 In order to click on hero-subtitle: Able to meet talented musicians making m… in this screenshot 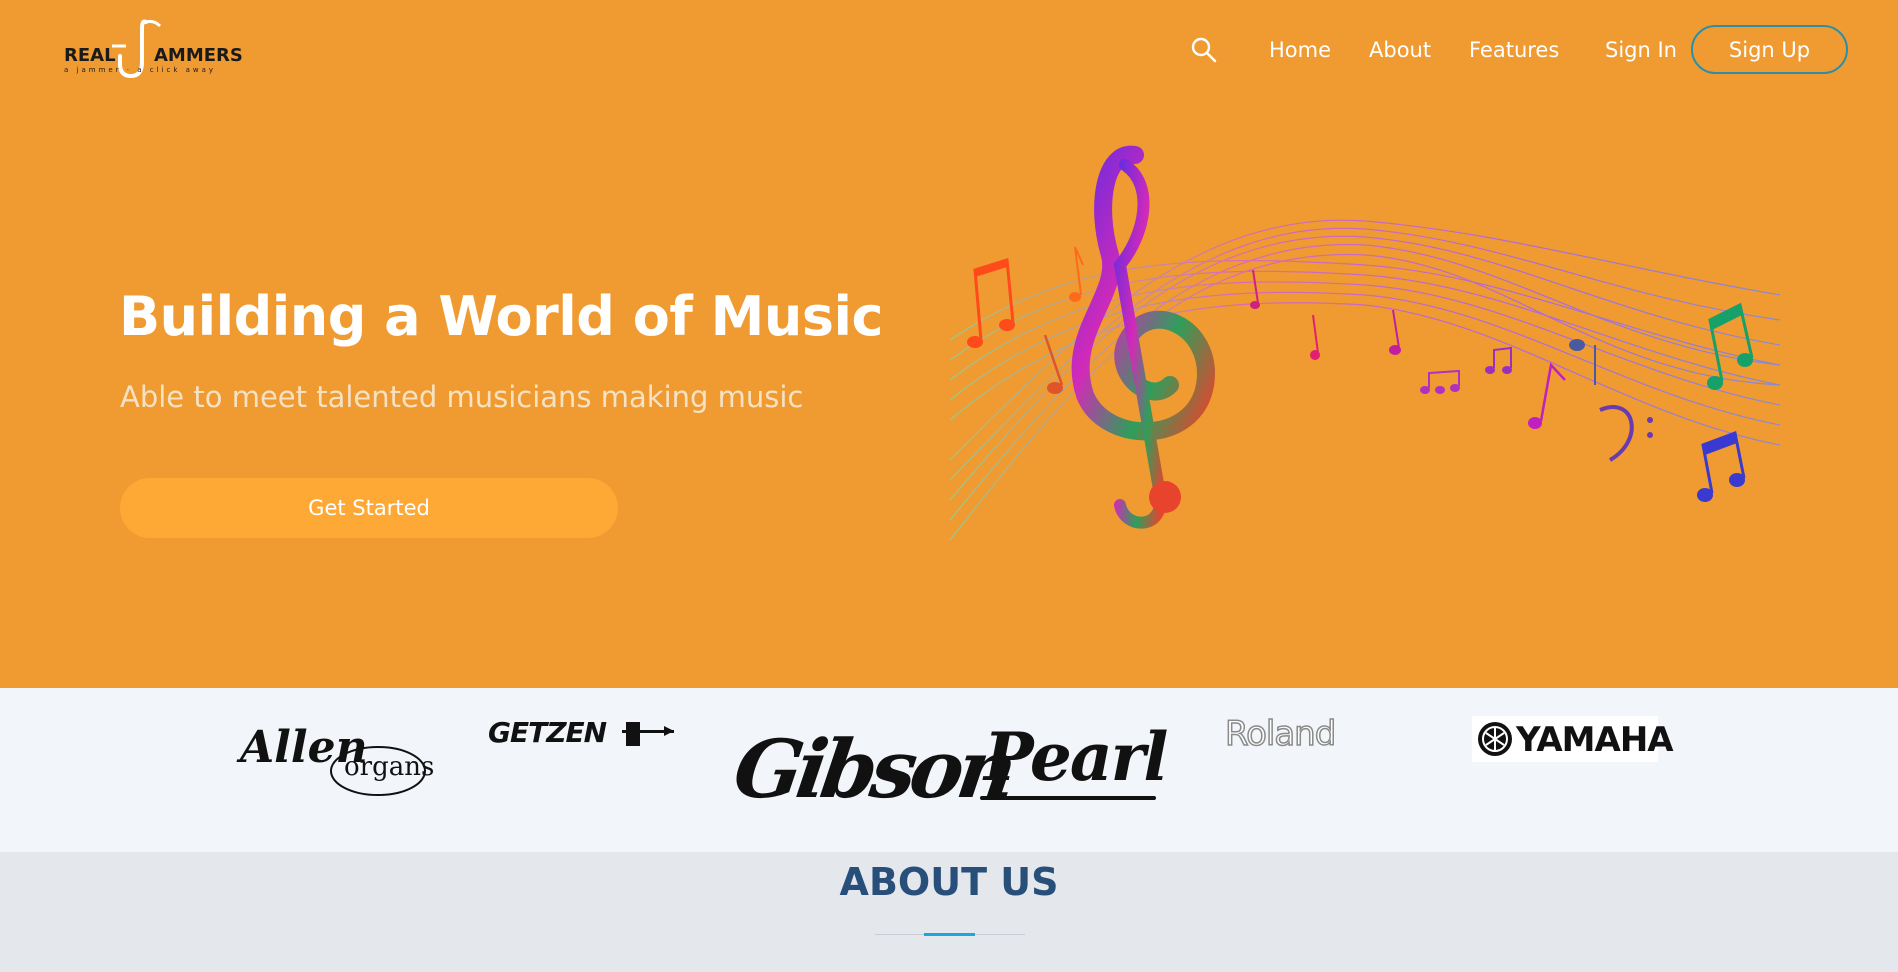, I will do `click(462, 397)`.